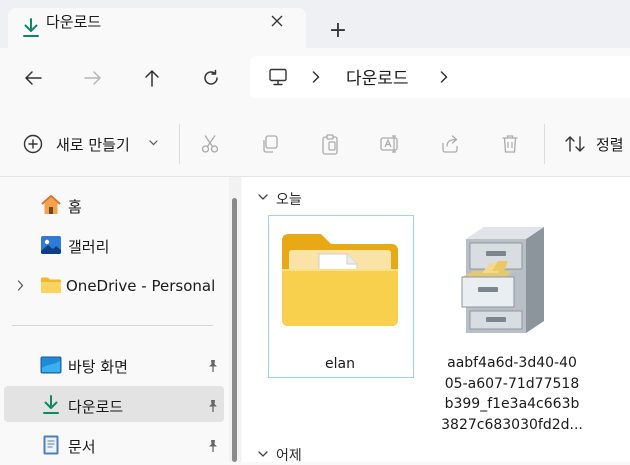  I want to click on sidebar-item-label: 다운로드, so click(96, 407).